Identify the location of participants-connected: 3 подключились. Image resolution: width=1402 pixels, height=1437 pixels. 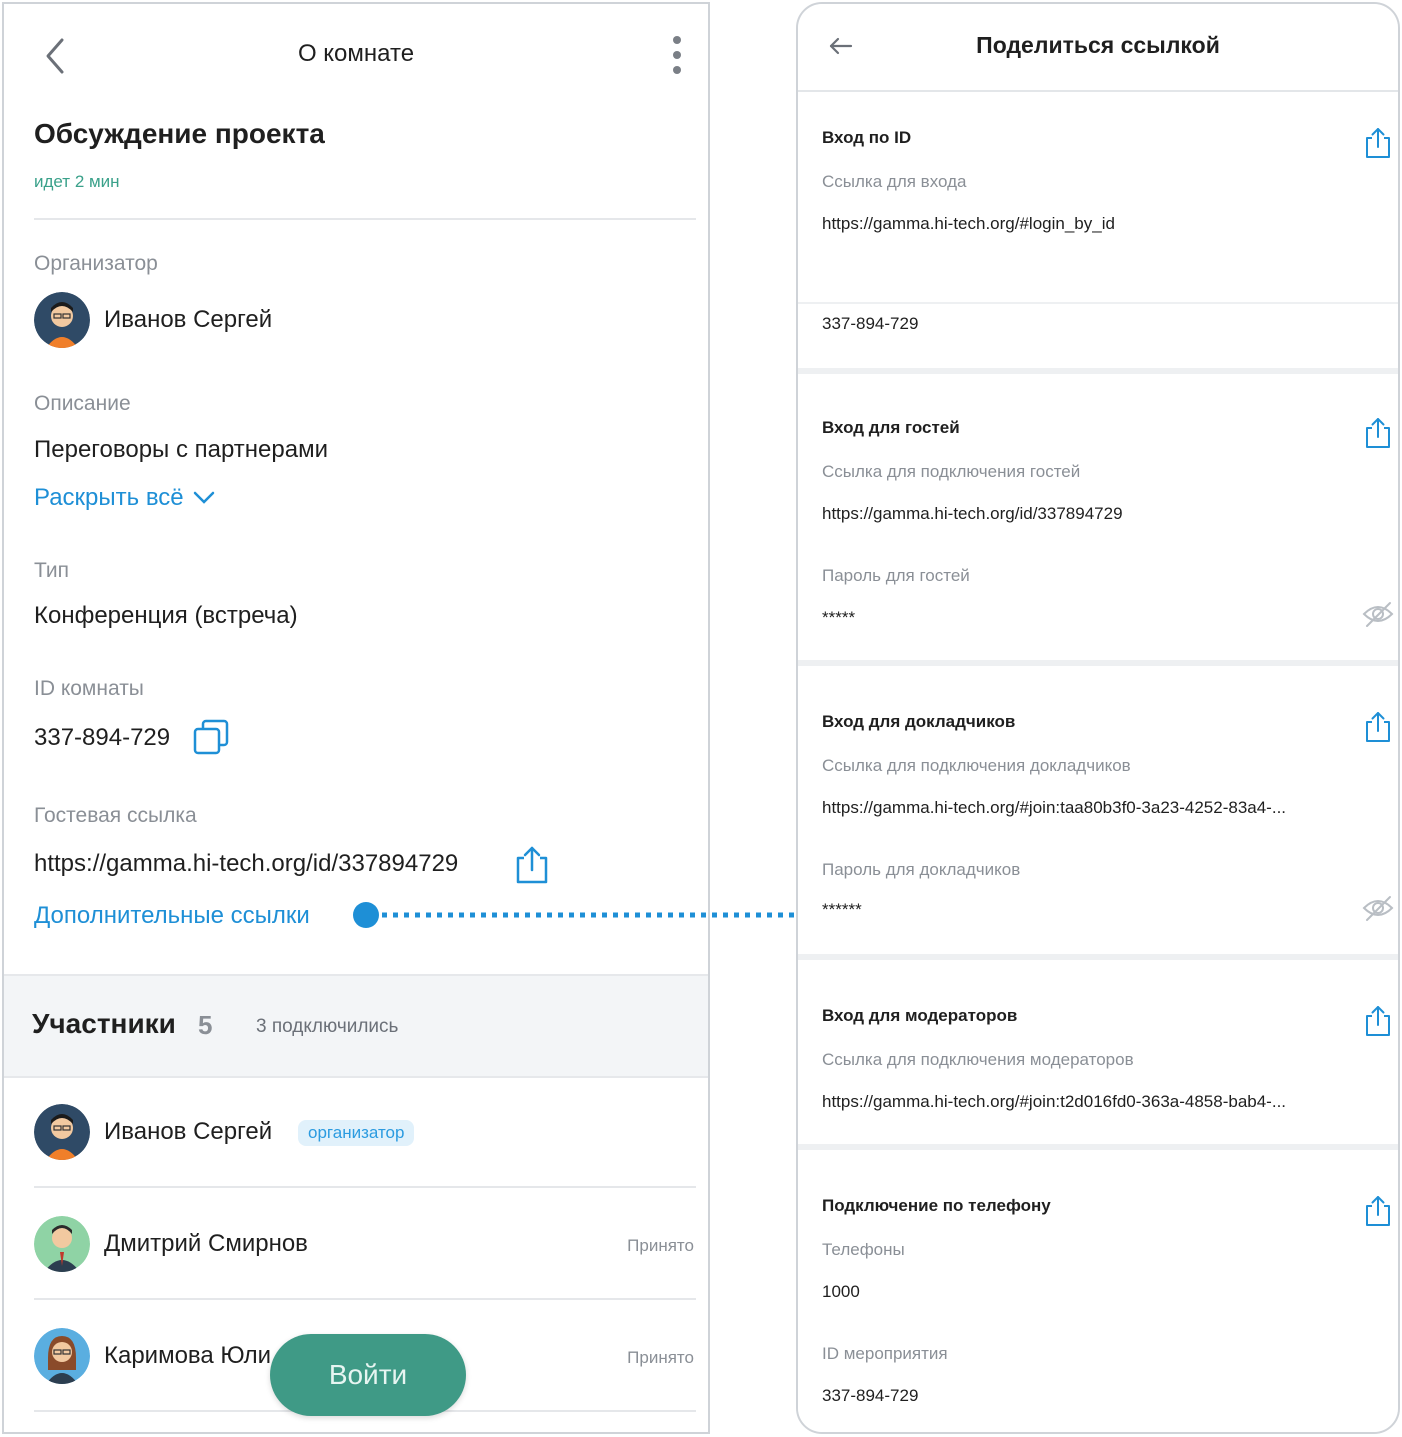
(327, 1026).